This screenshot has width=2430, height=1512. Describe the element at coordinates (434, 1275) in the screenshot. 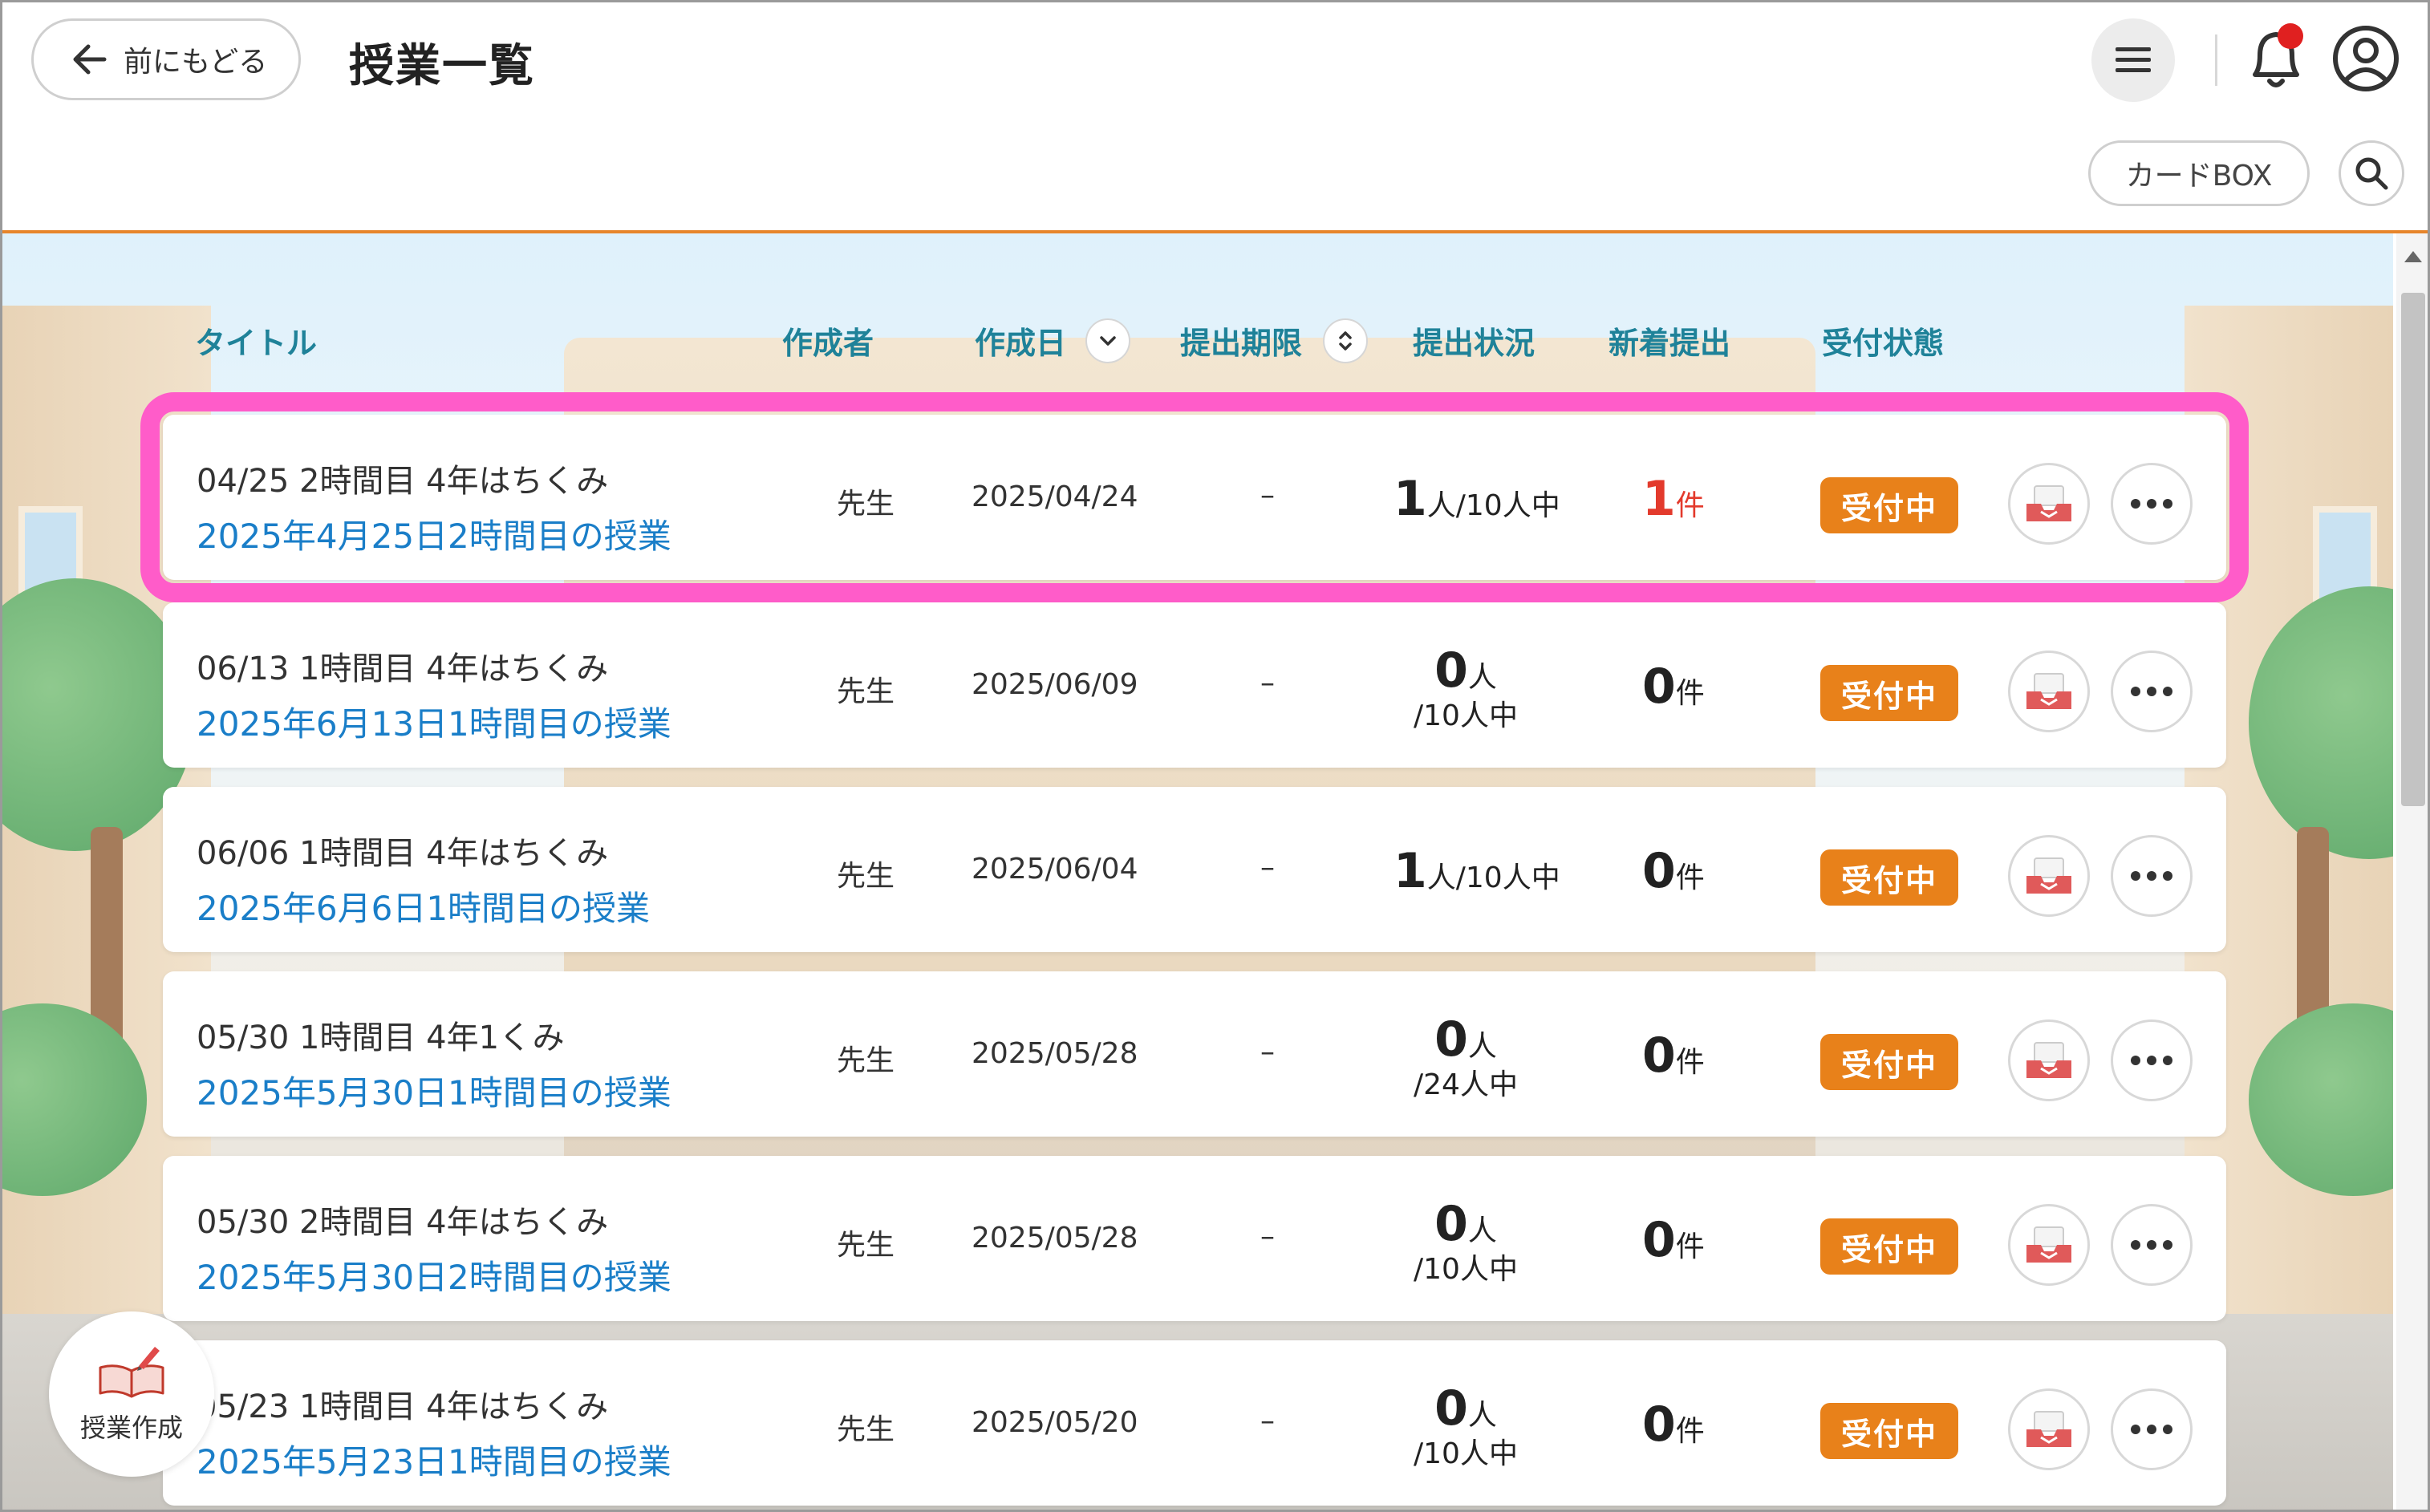

I see `lesson-title-link: 2025年5月30日2時間目の授業` at that location.